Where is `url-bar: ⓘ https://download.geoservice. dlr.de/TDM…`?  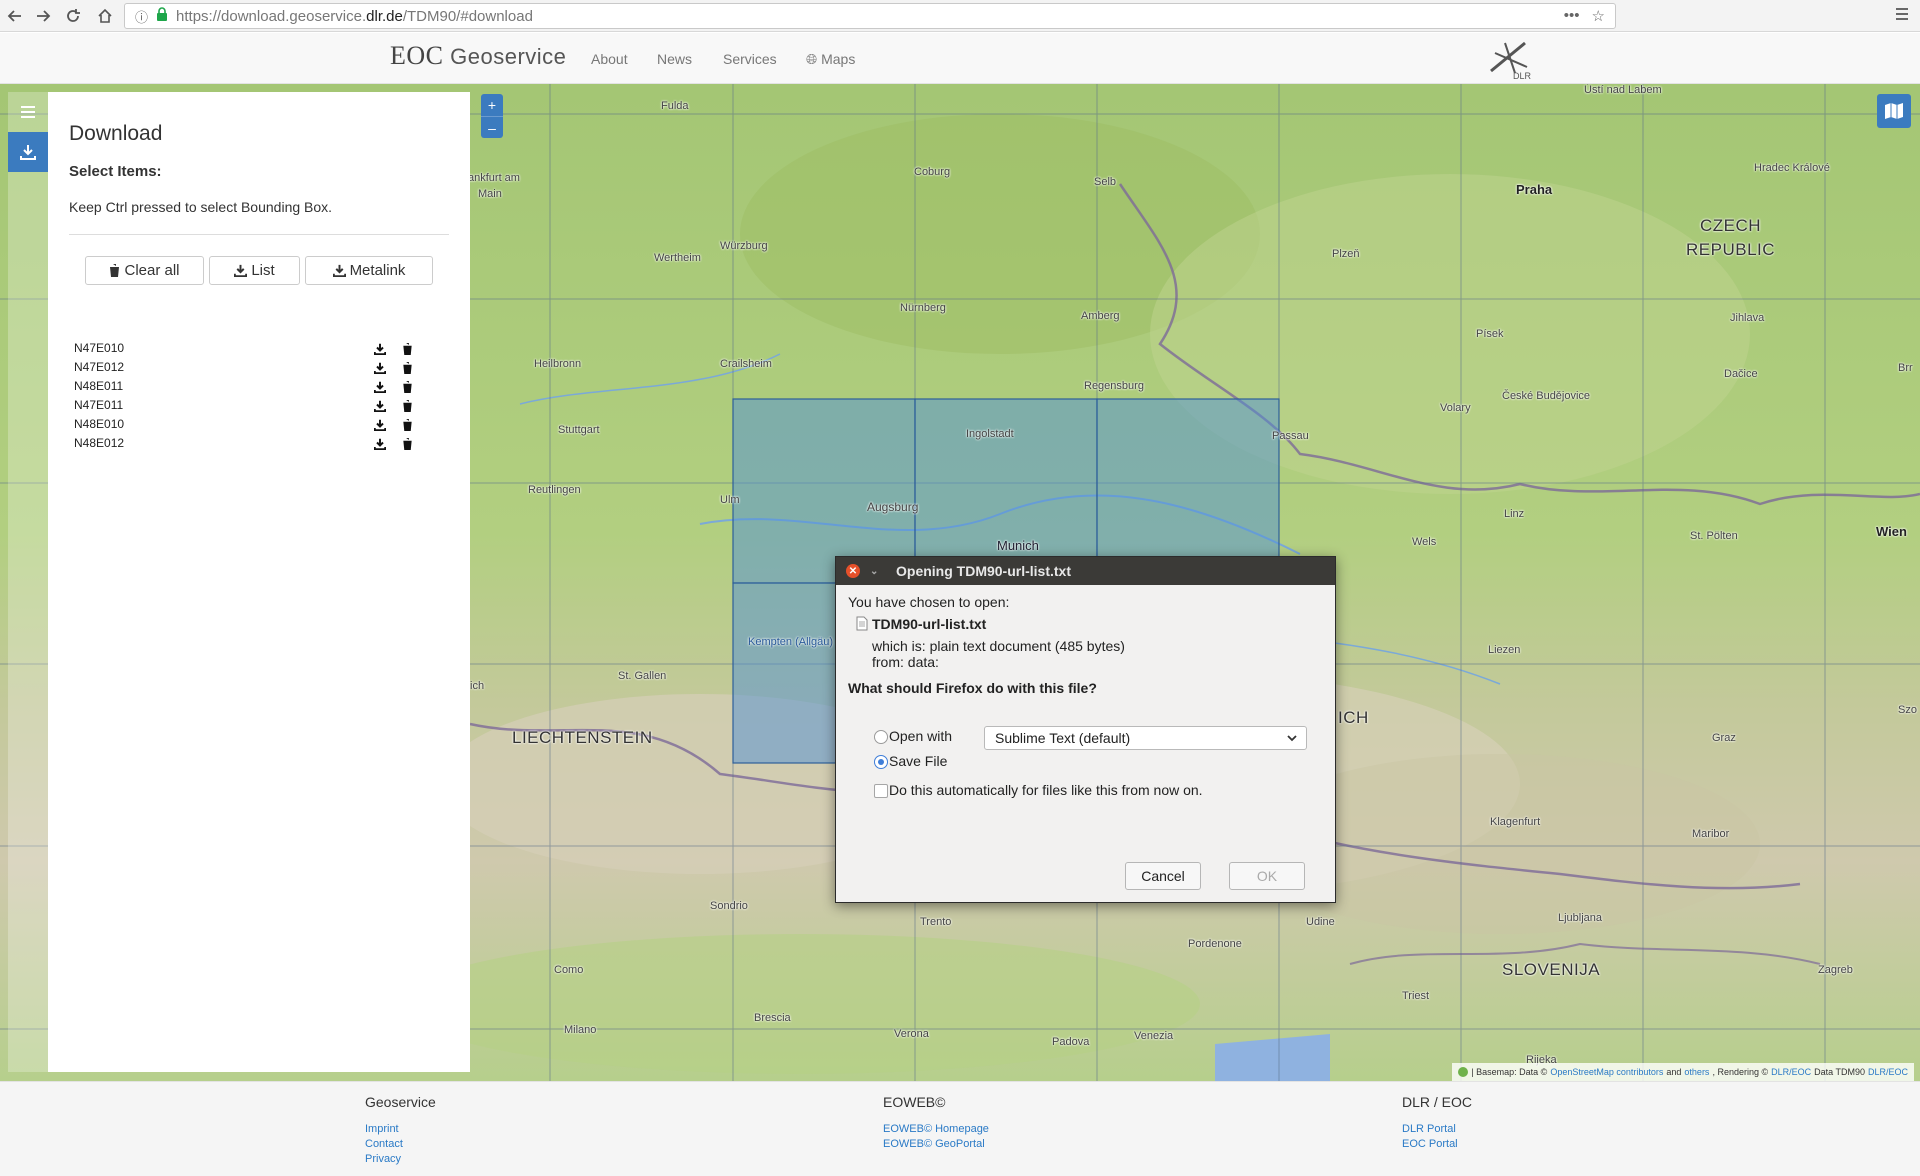
url-bar: ⓘ https://download.geoservice. dlr.de/TDM… is located at coordinates (870, 16).